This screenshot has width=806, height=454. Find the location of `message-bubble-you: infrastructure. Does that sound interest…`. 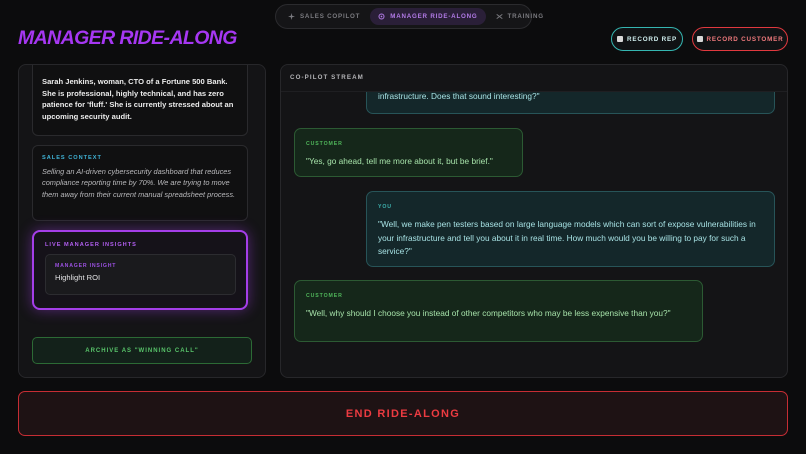

message-bubble-you: infrastructure. Does that sound interest… is located at coordinates (570, 103).